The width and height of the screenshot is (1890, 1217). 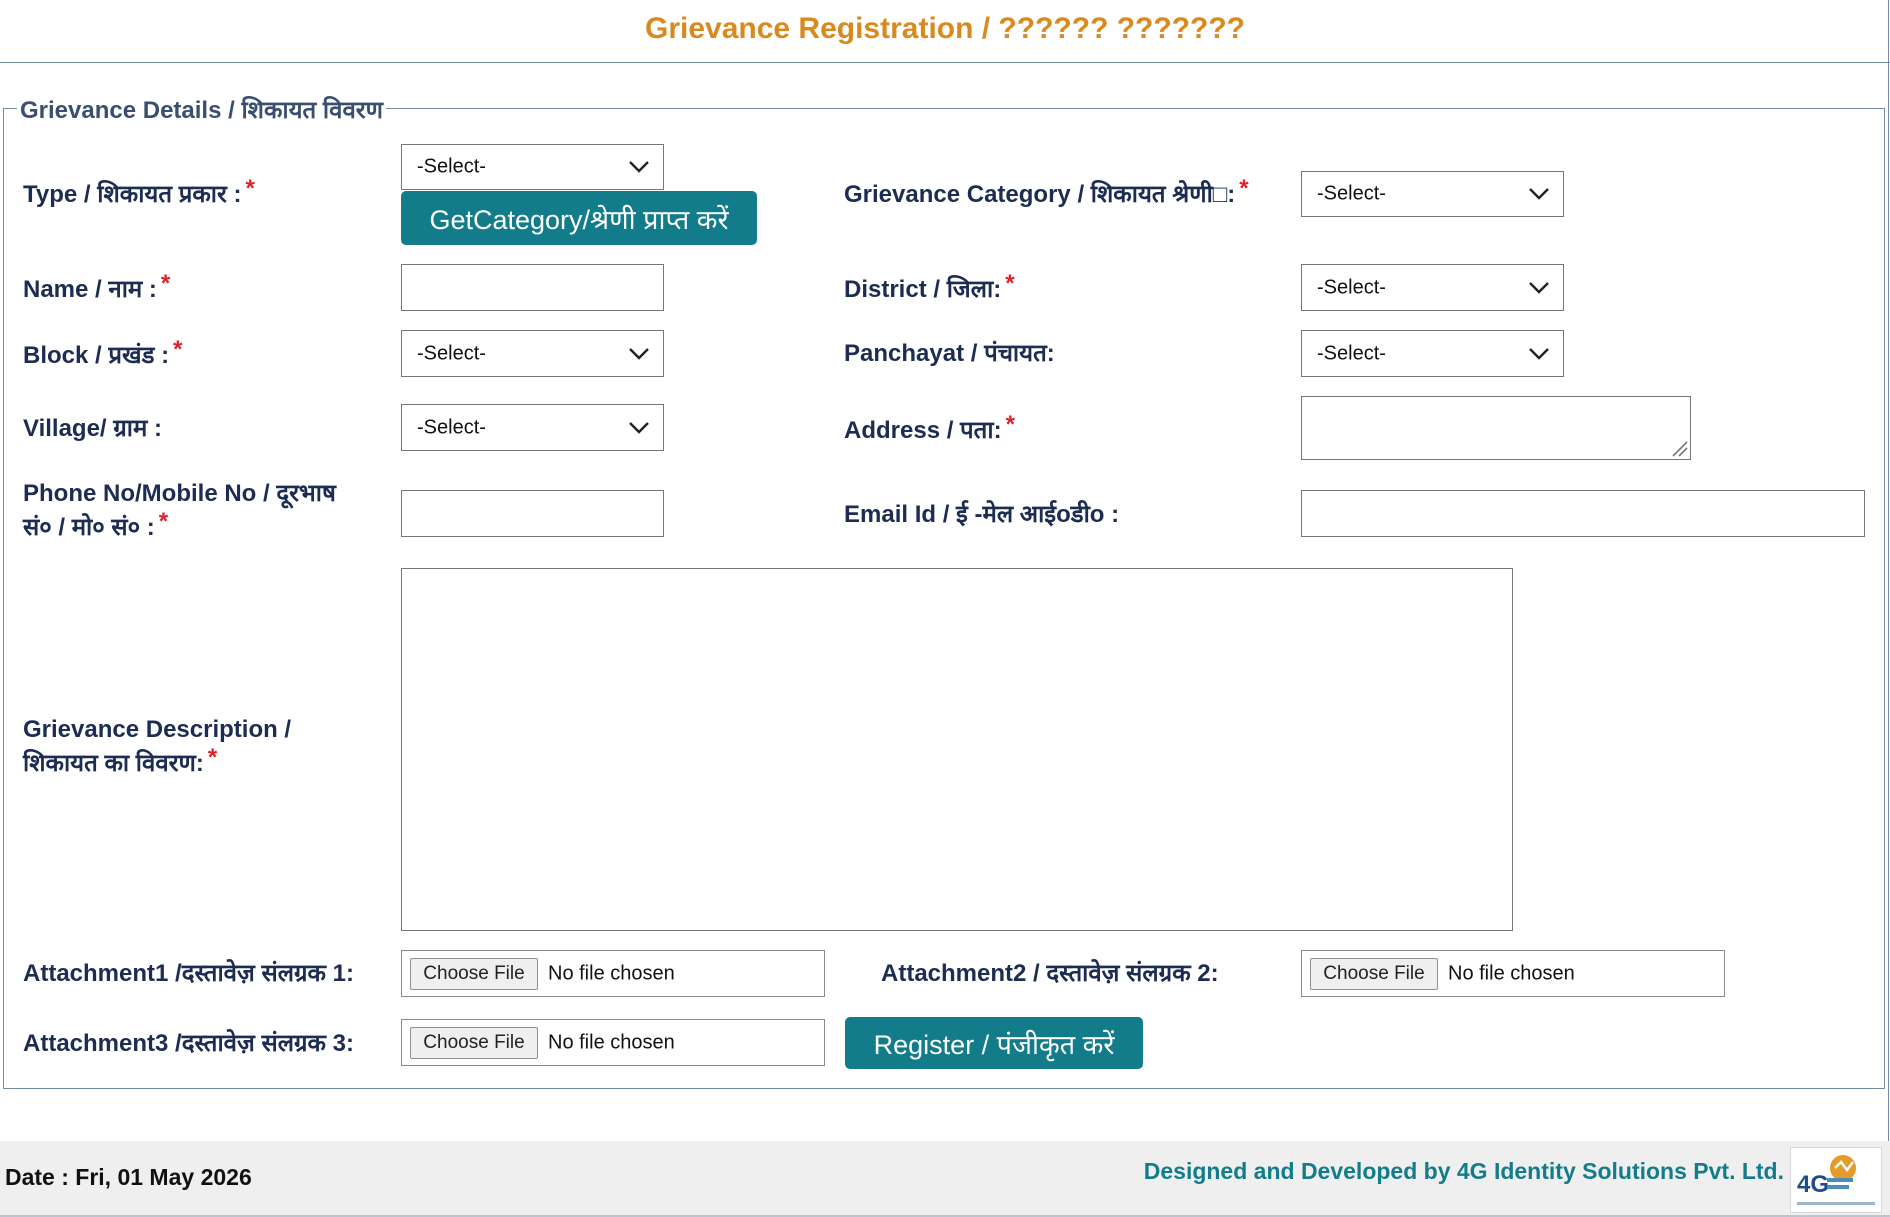 What do you see at coordinates (1432, 353) in the screenshot?
I see `panchayat-select: -Select-` at bounding box center [1432, 353].